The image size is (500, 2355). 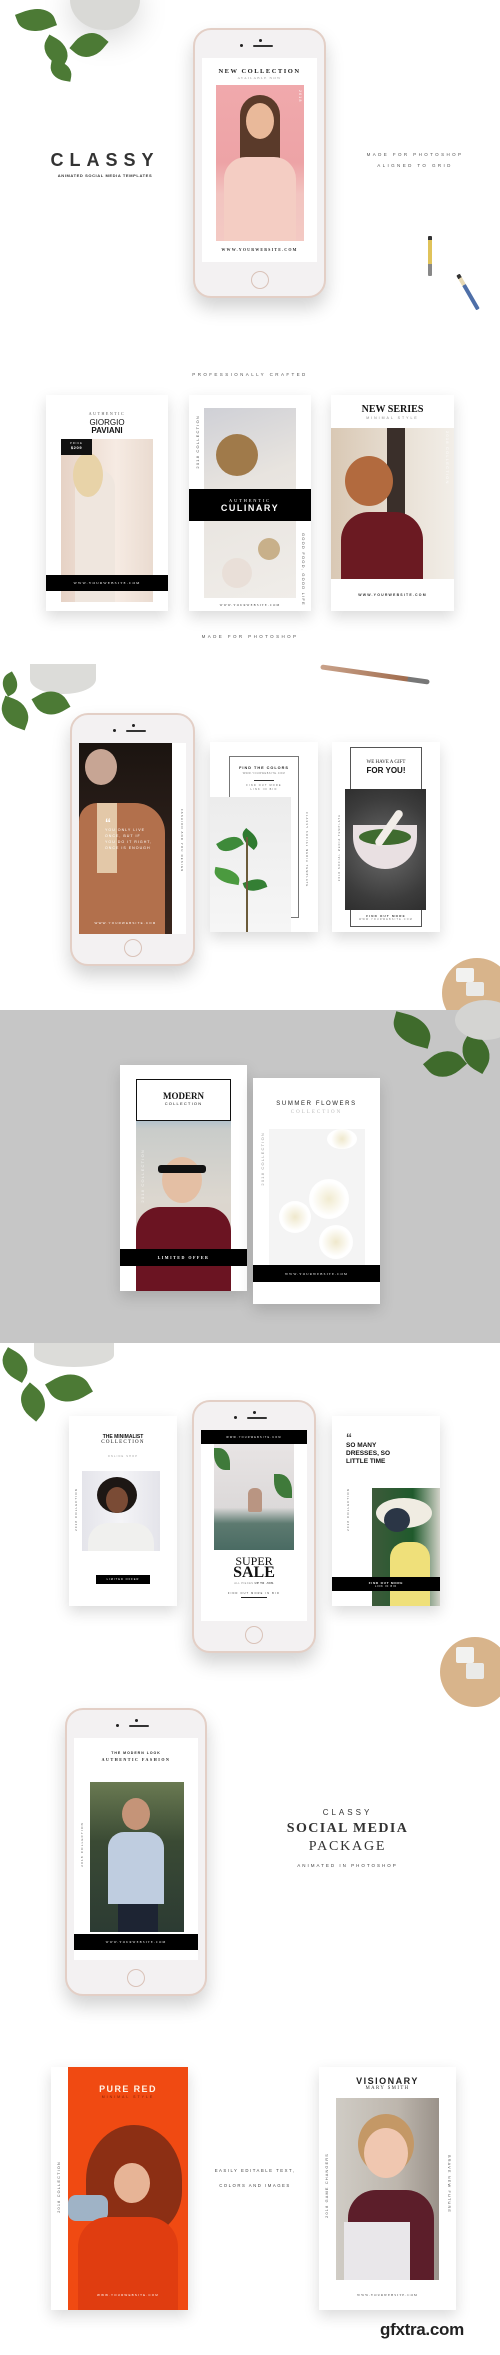 I want to click on button-label: LIMITED OFFER, so click(x=123, y=1579).